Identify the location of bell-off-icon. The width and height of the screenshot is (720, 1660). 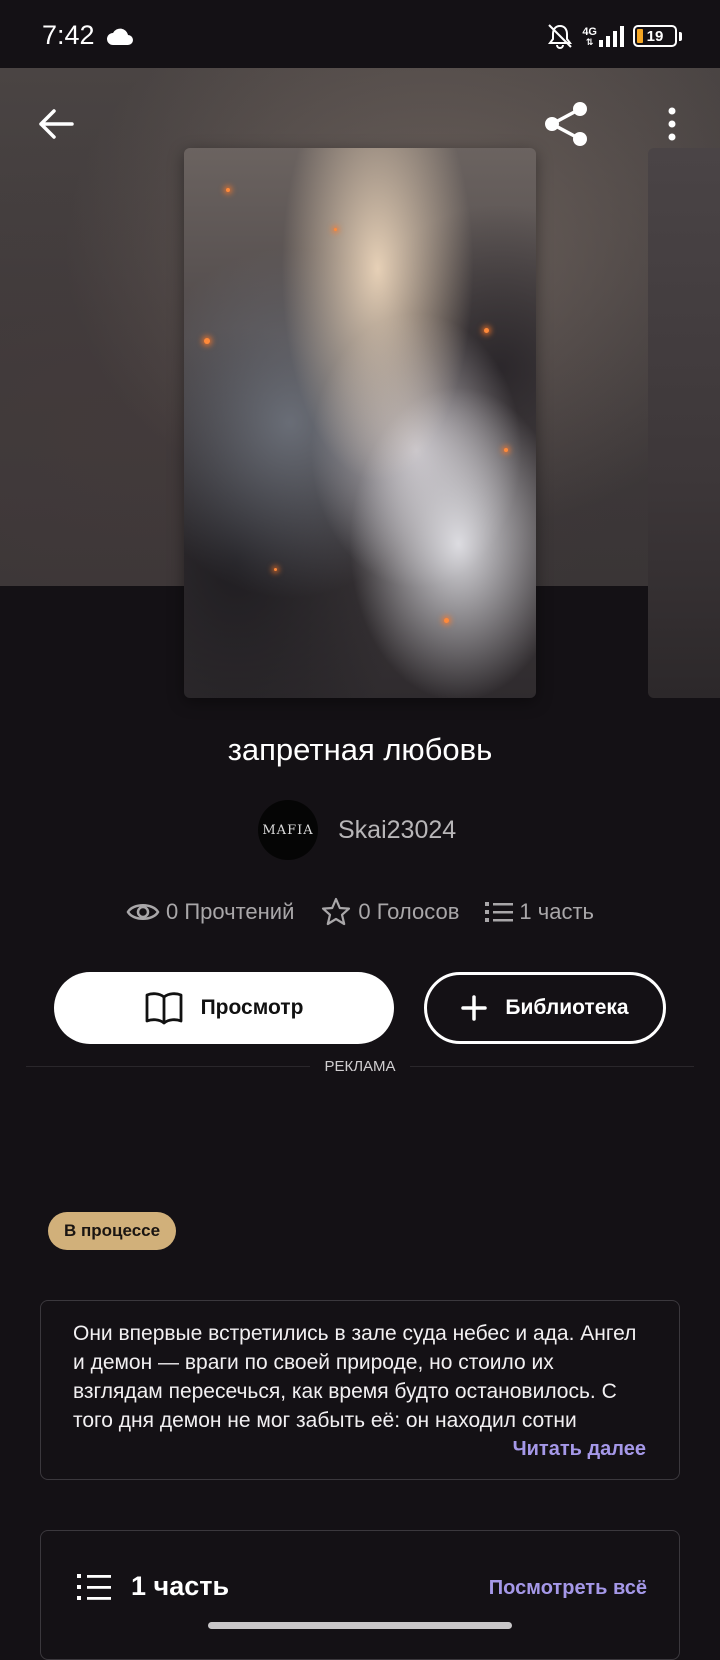
(560, 36).